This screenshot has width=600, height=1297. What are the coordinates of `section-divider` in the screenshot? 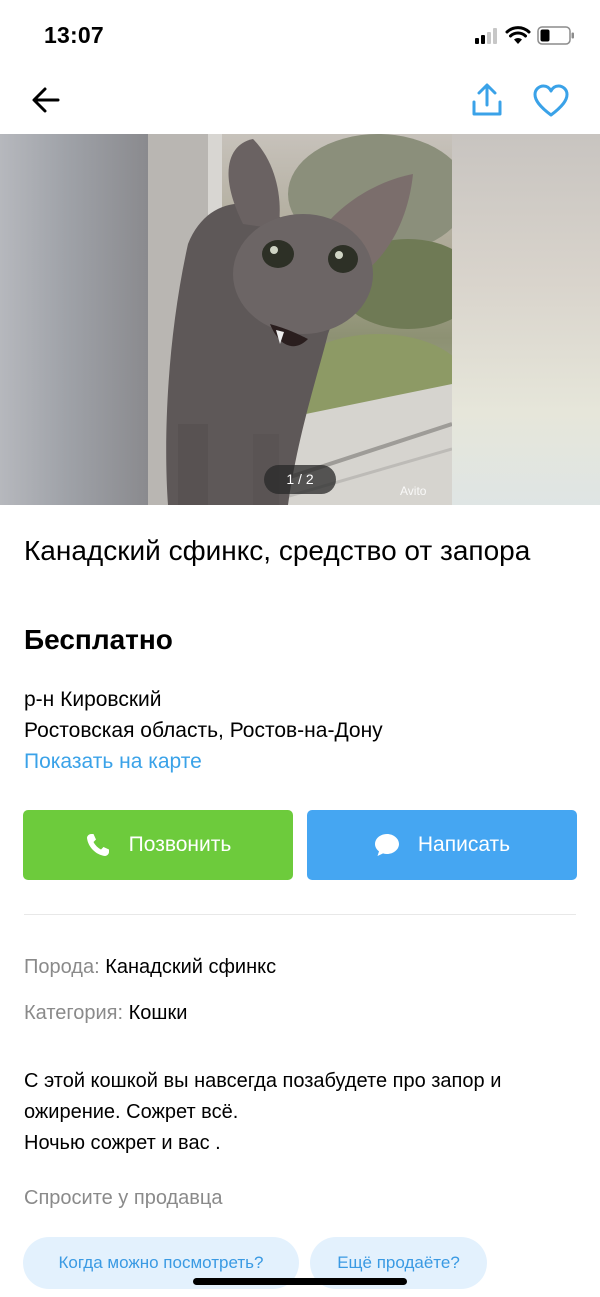 It's located at (300, 914).